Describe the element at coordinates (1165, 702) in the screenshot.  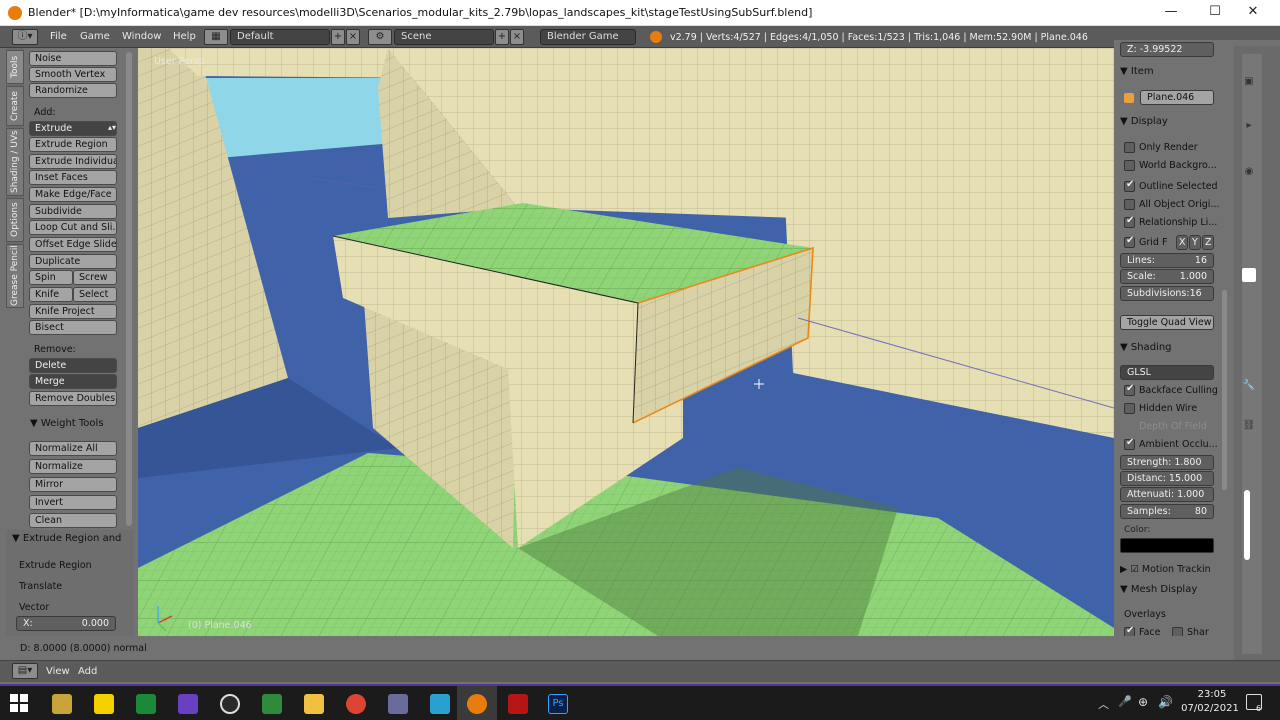
I see `volume-icon: 🔊` at that location.